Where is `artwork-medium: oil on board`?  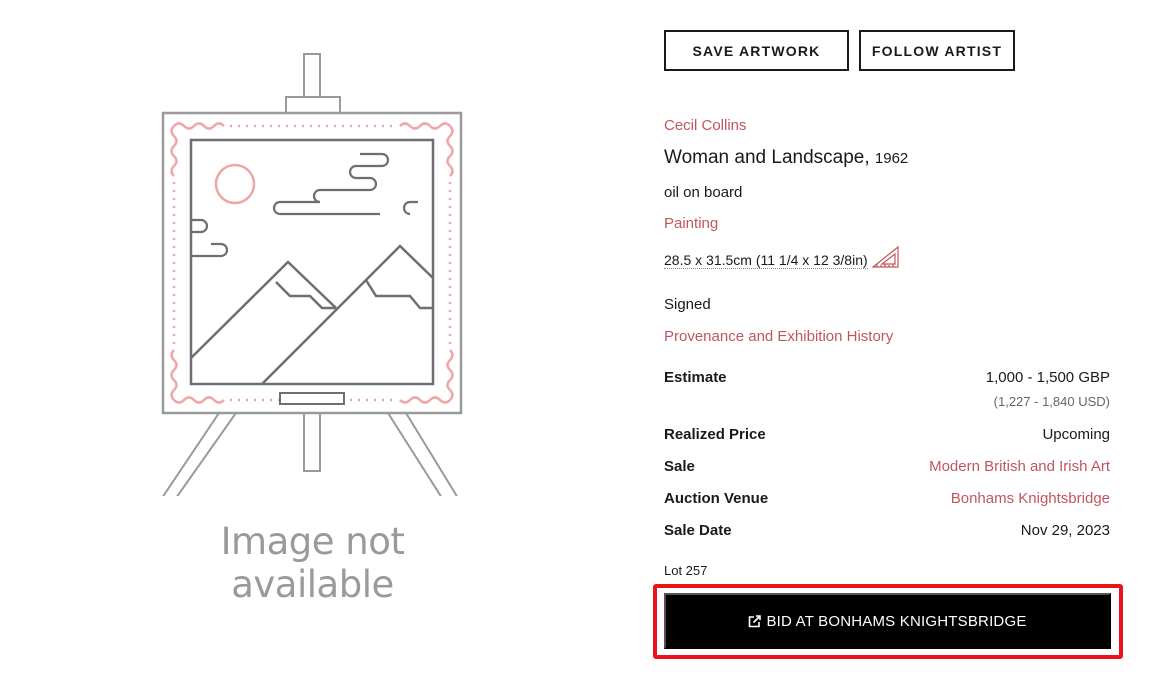 artwork-medium: oil on board is located at coordinates (703, 192).